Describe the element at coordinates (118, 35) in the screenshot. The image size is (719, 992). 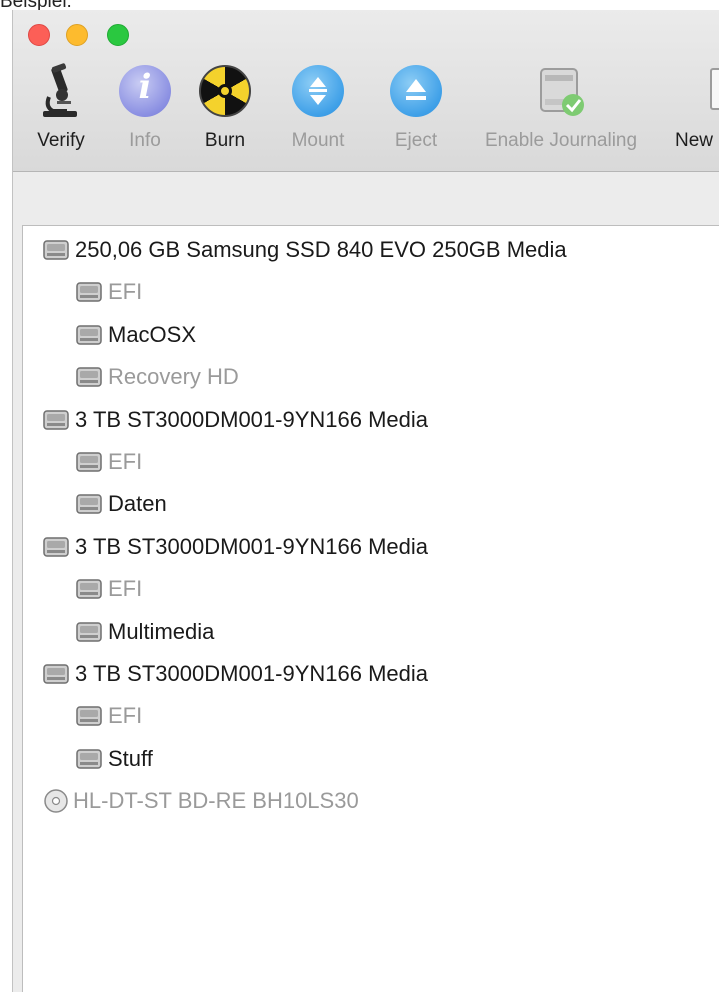
I see `zoom-button` at that location.